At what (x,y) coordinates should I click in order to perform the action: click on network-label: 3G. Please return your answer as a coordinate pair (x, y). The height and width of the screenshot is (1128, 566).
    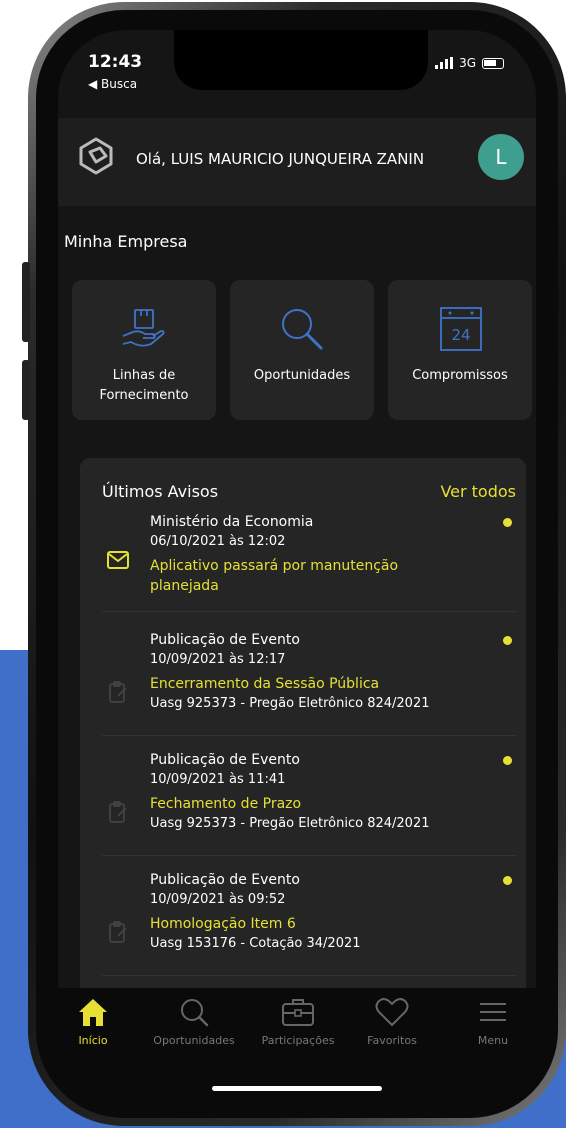
    Looking at the image, I should click on (467, 63).